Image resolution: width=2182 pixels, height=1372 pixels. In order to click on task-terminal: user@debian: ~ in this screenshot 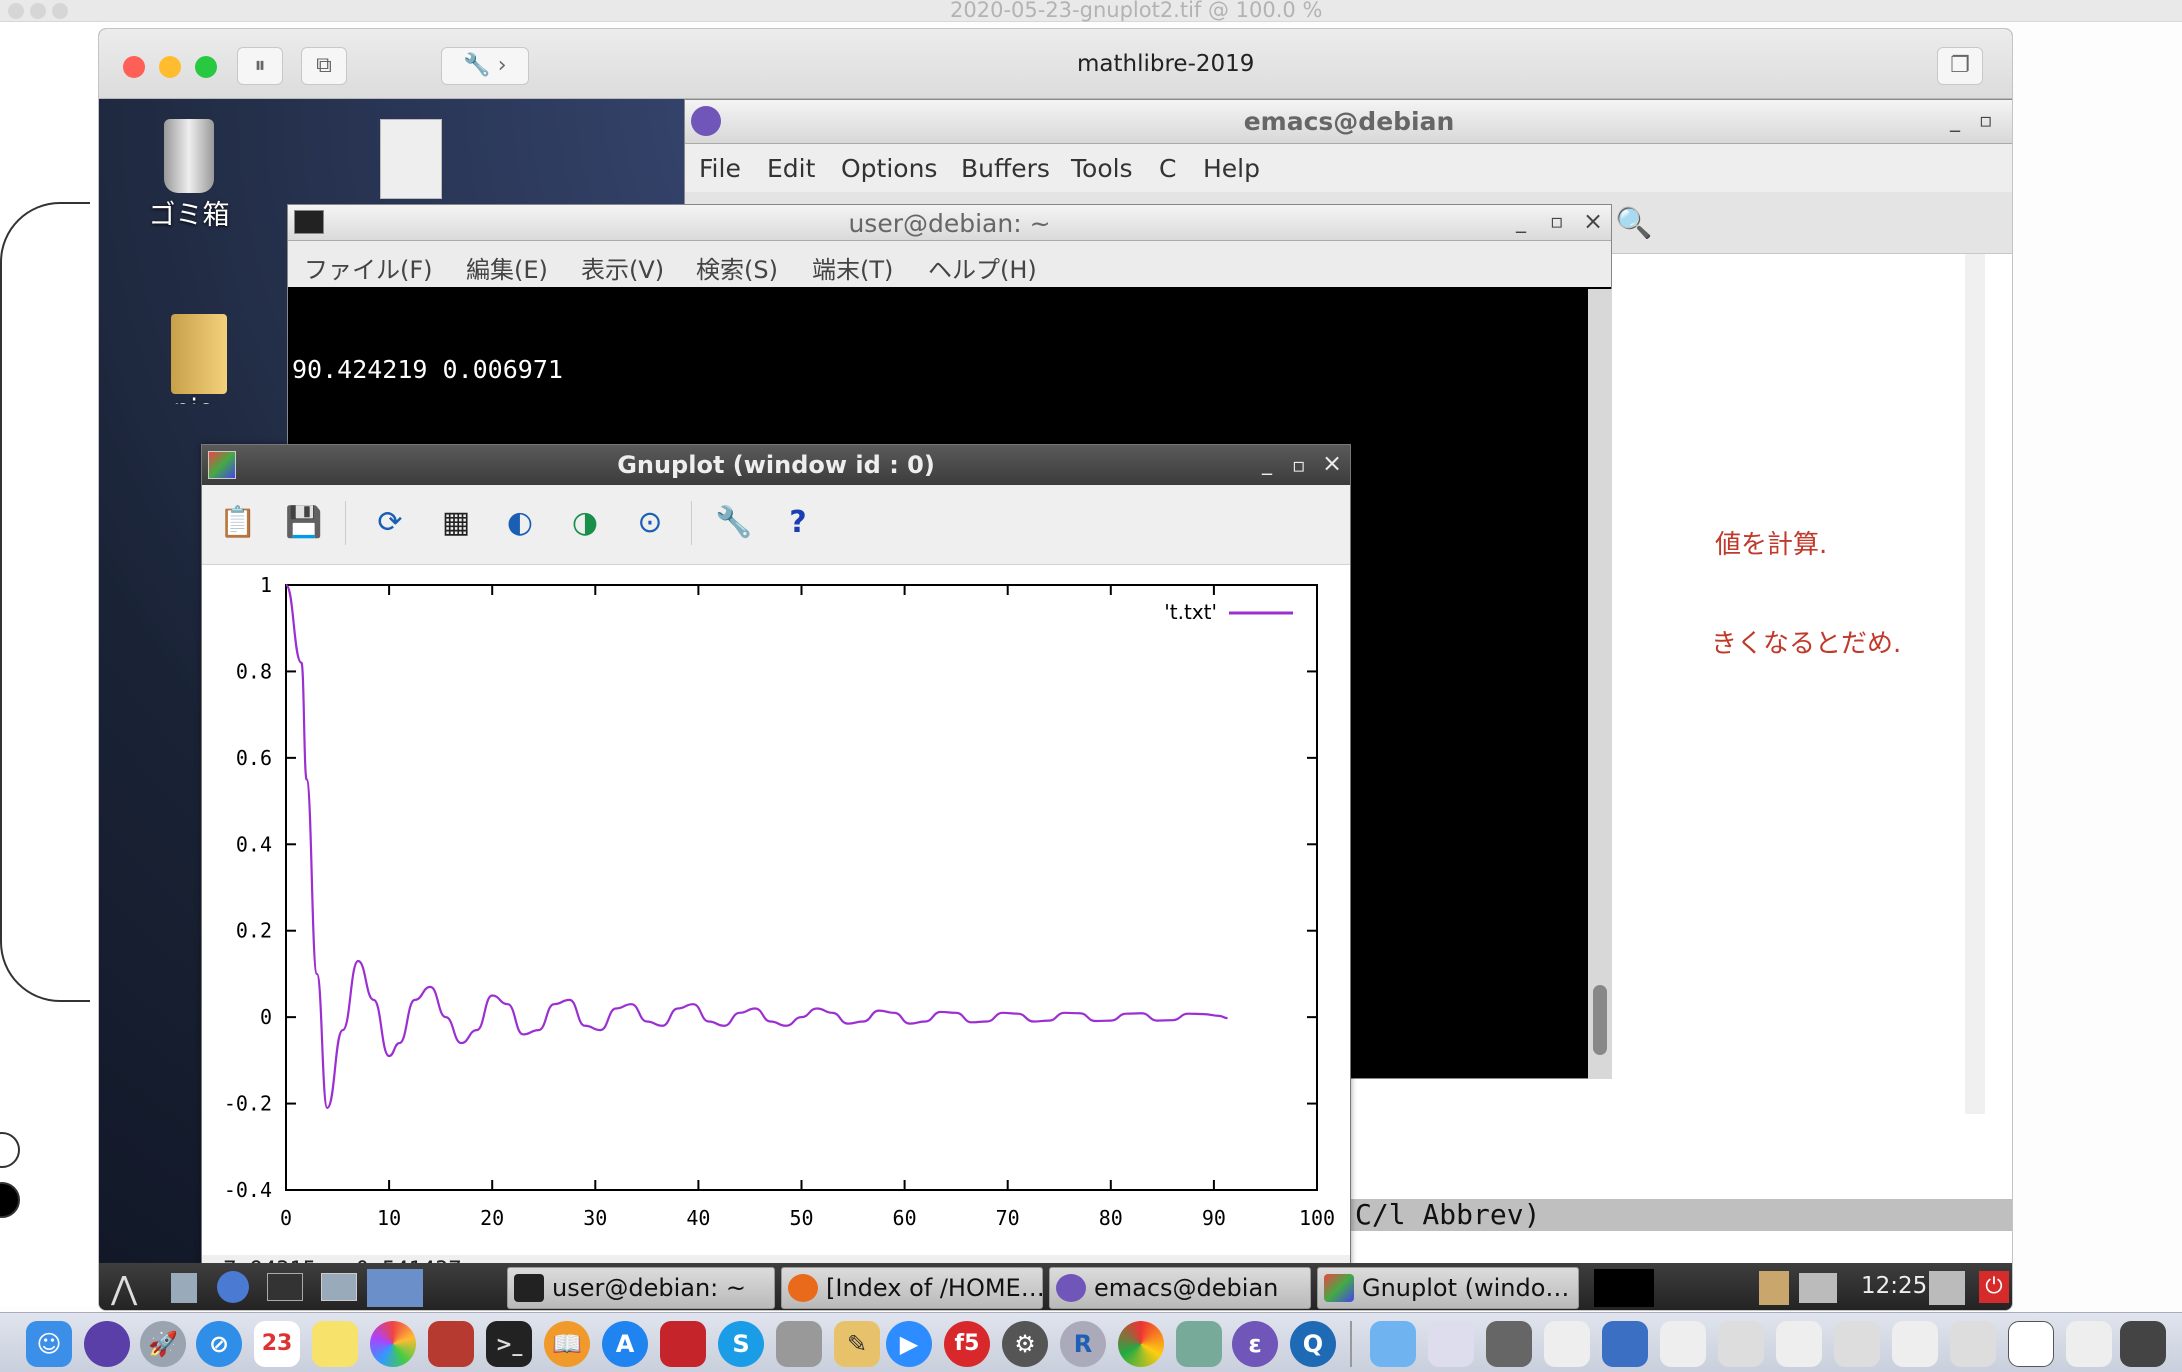, I will do `click(641, 1288)`.